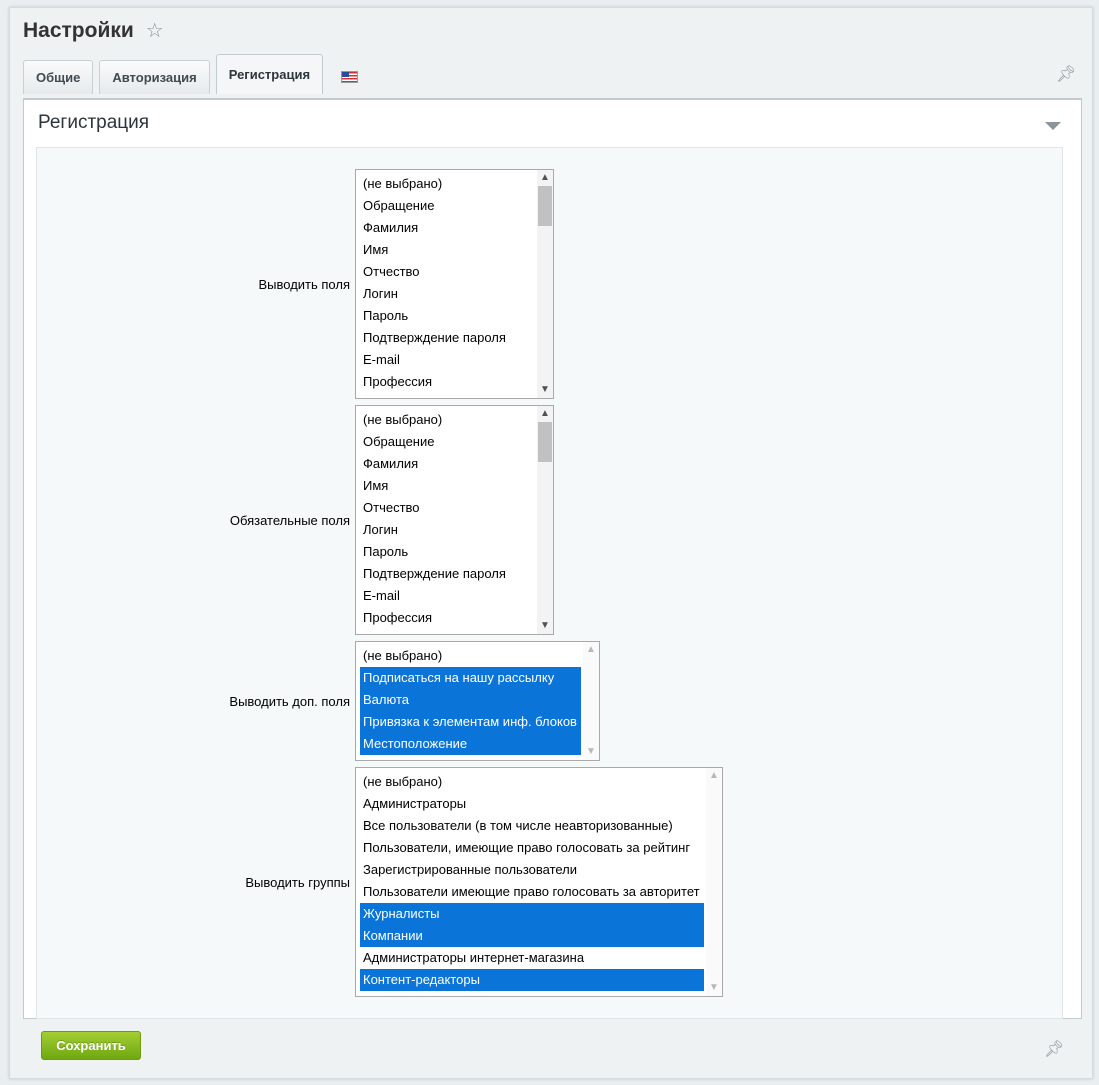  Describe the element at coordinates (289, 701) in the screenshot. I see `extra-fields-label: Выводить доп. поля` at that location.